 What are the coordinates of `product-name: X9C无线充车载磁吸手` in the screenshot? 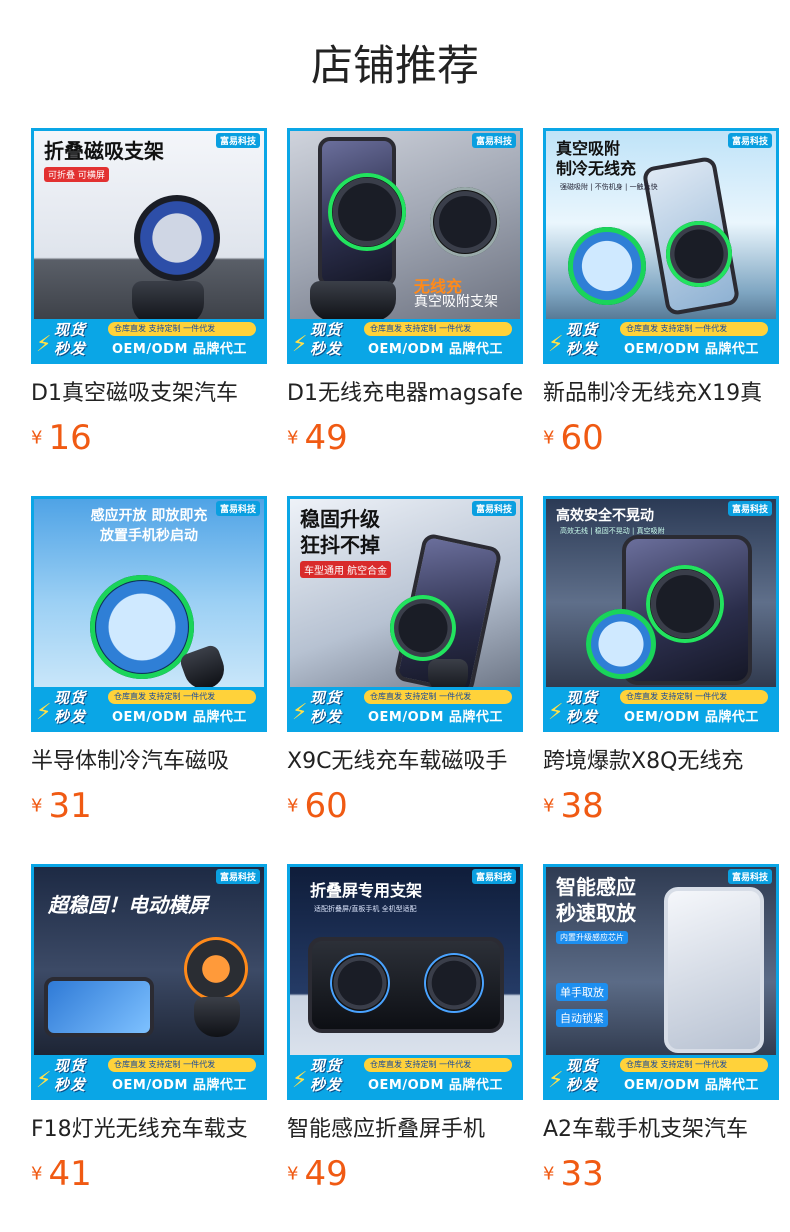 It's located at (405, 762).